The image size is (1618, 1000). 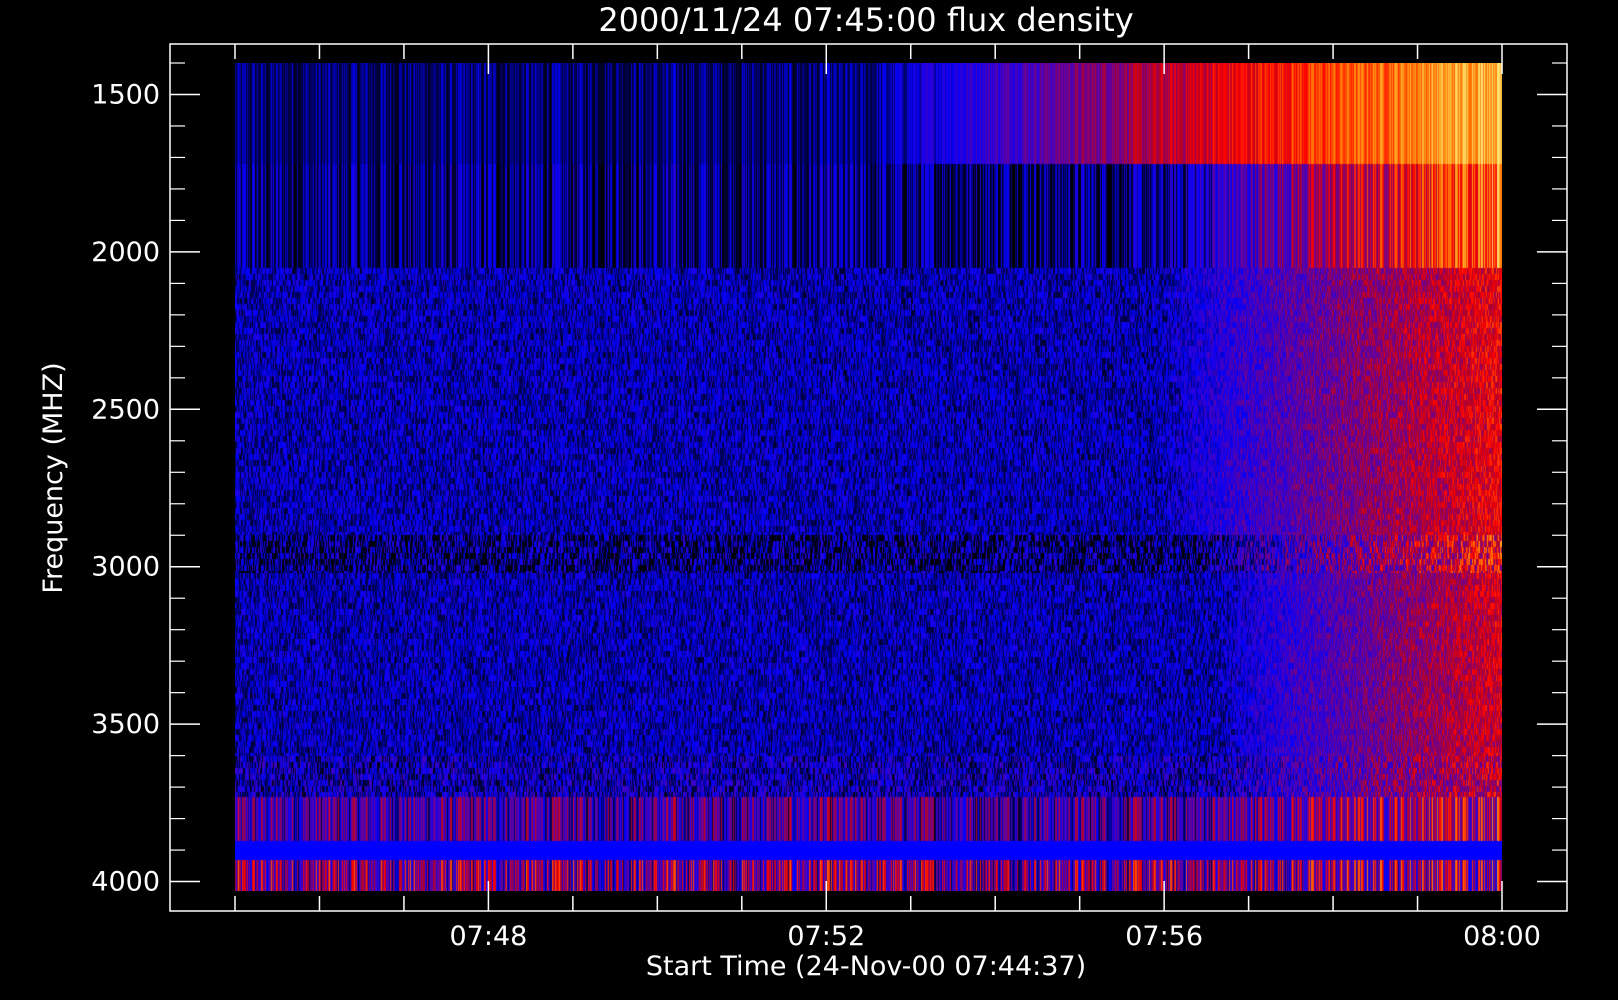 I want to click on x-axis-label: Start Time (24-Nov-00 07:44:37), so click(x=866, y=966).